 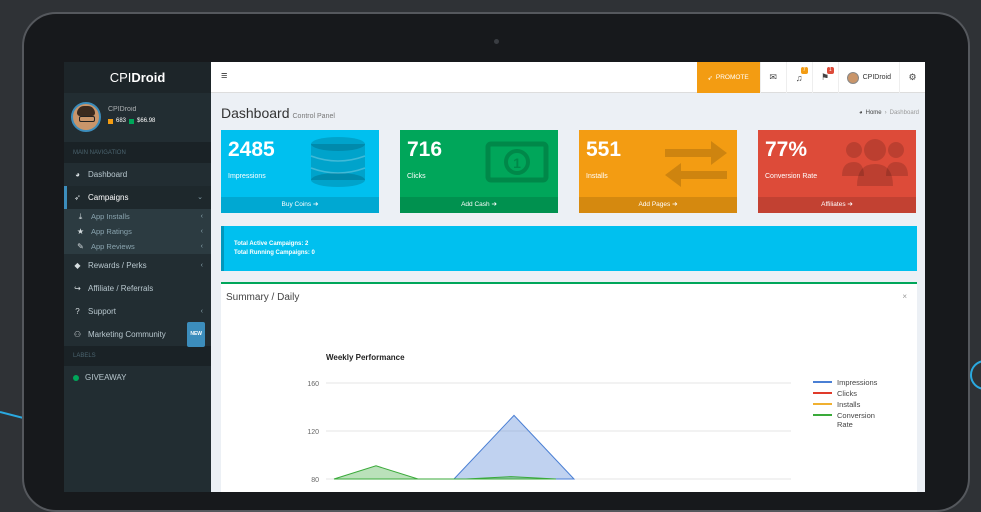 What do you see at coordinates (514, 447) in the screenshot?
I see `series-area-impressions` at bounding box center [514, 447].